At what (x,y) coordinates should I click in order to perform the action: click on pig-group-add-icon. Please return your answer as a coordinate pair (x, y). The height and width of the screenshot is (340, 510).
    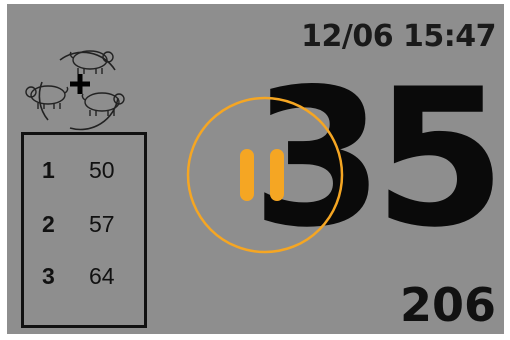
    Looking at the image, I should click on (75, 90).